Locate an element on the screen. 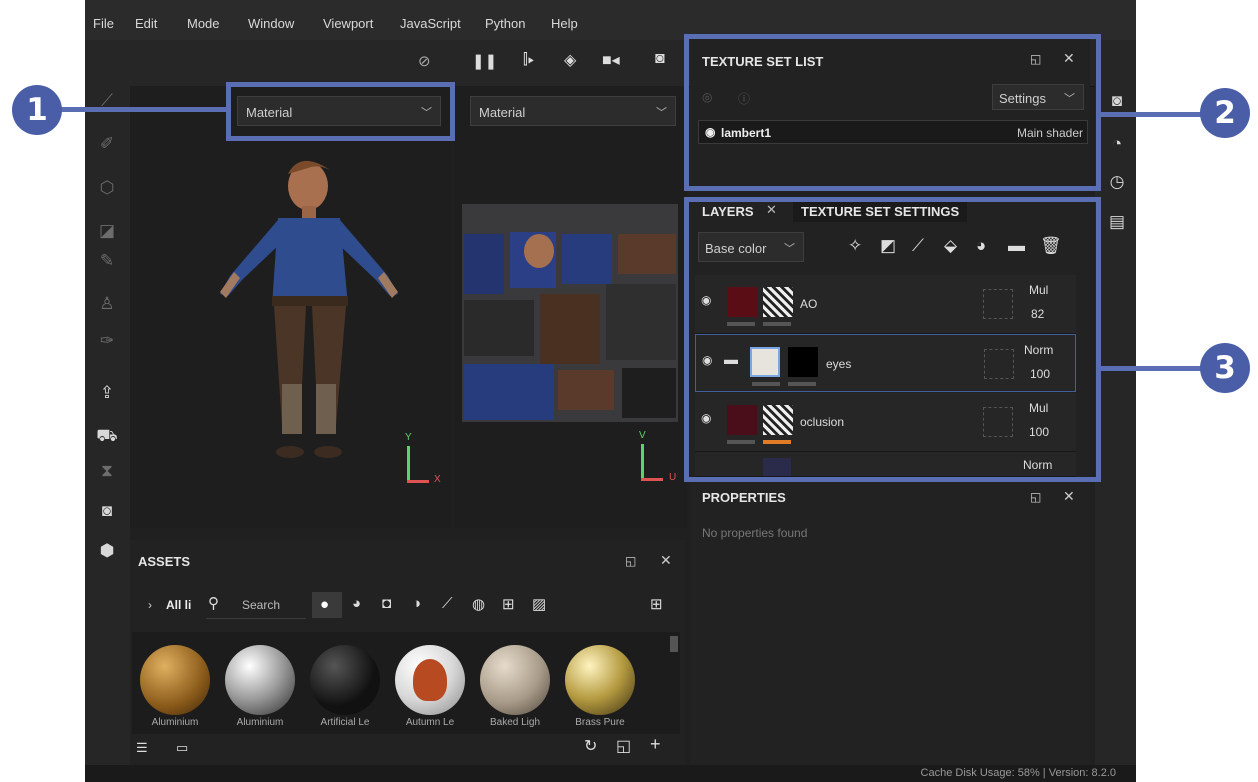 This screenshot has width=1258, height=782. menu-window: Window is located at coordinates (271, 23).